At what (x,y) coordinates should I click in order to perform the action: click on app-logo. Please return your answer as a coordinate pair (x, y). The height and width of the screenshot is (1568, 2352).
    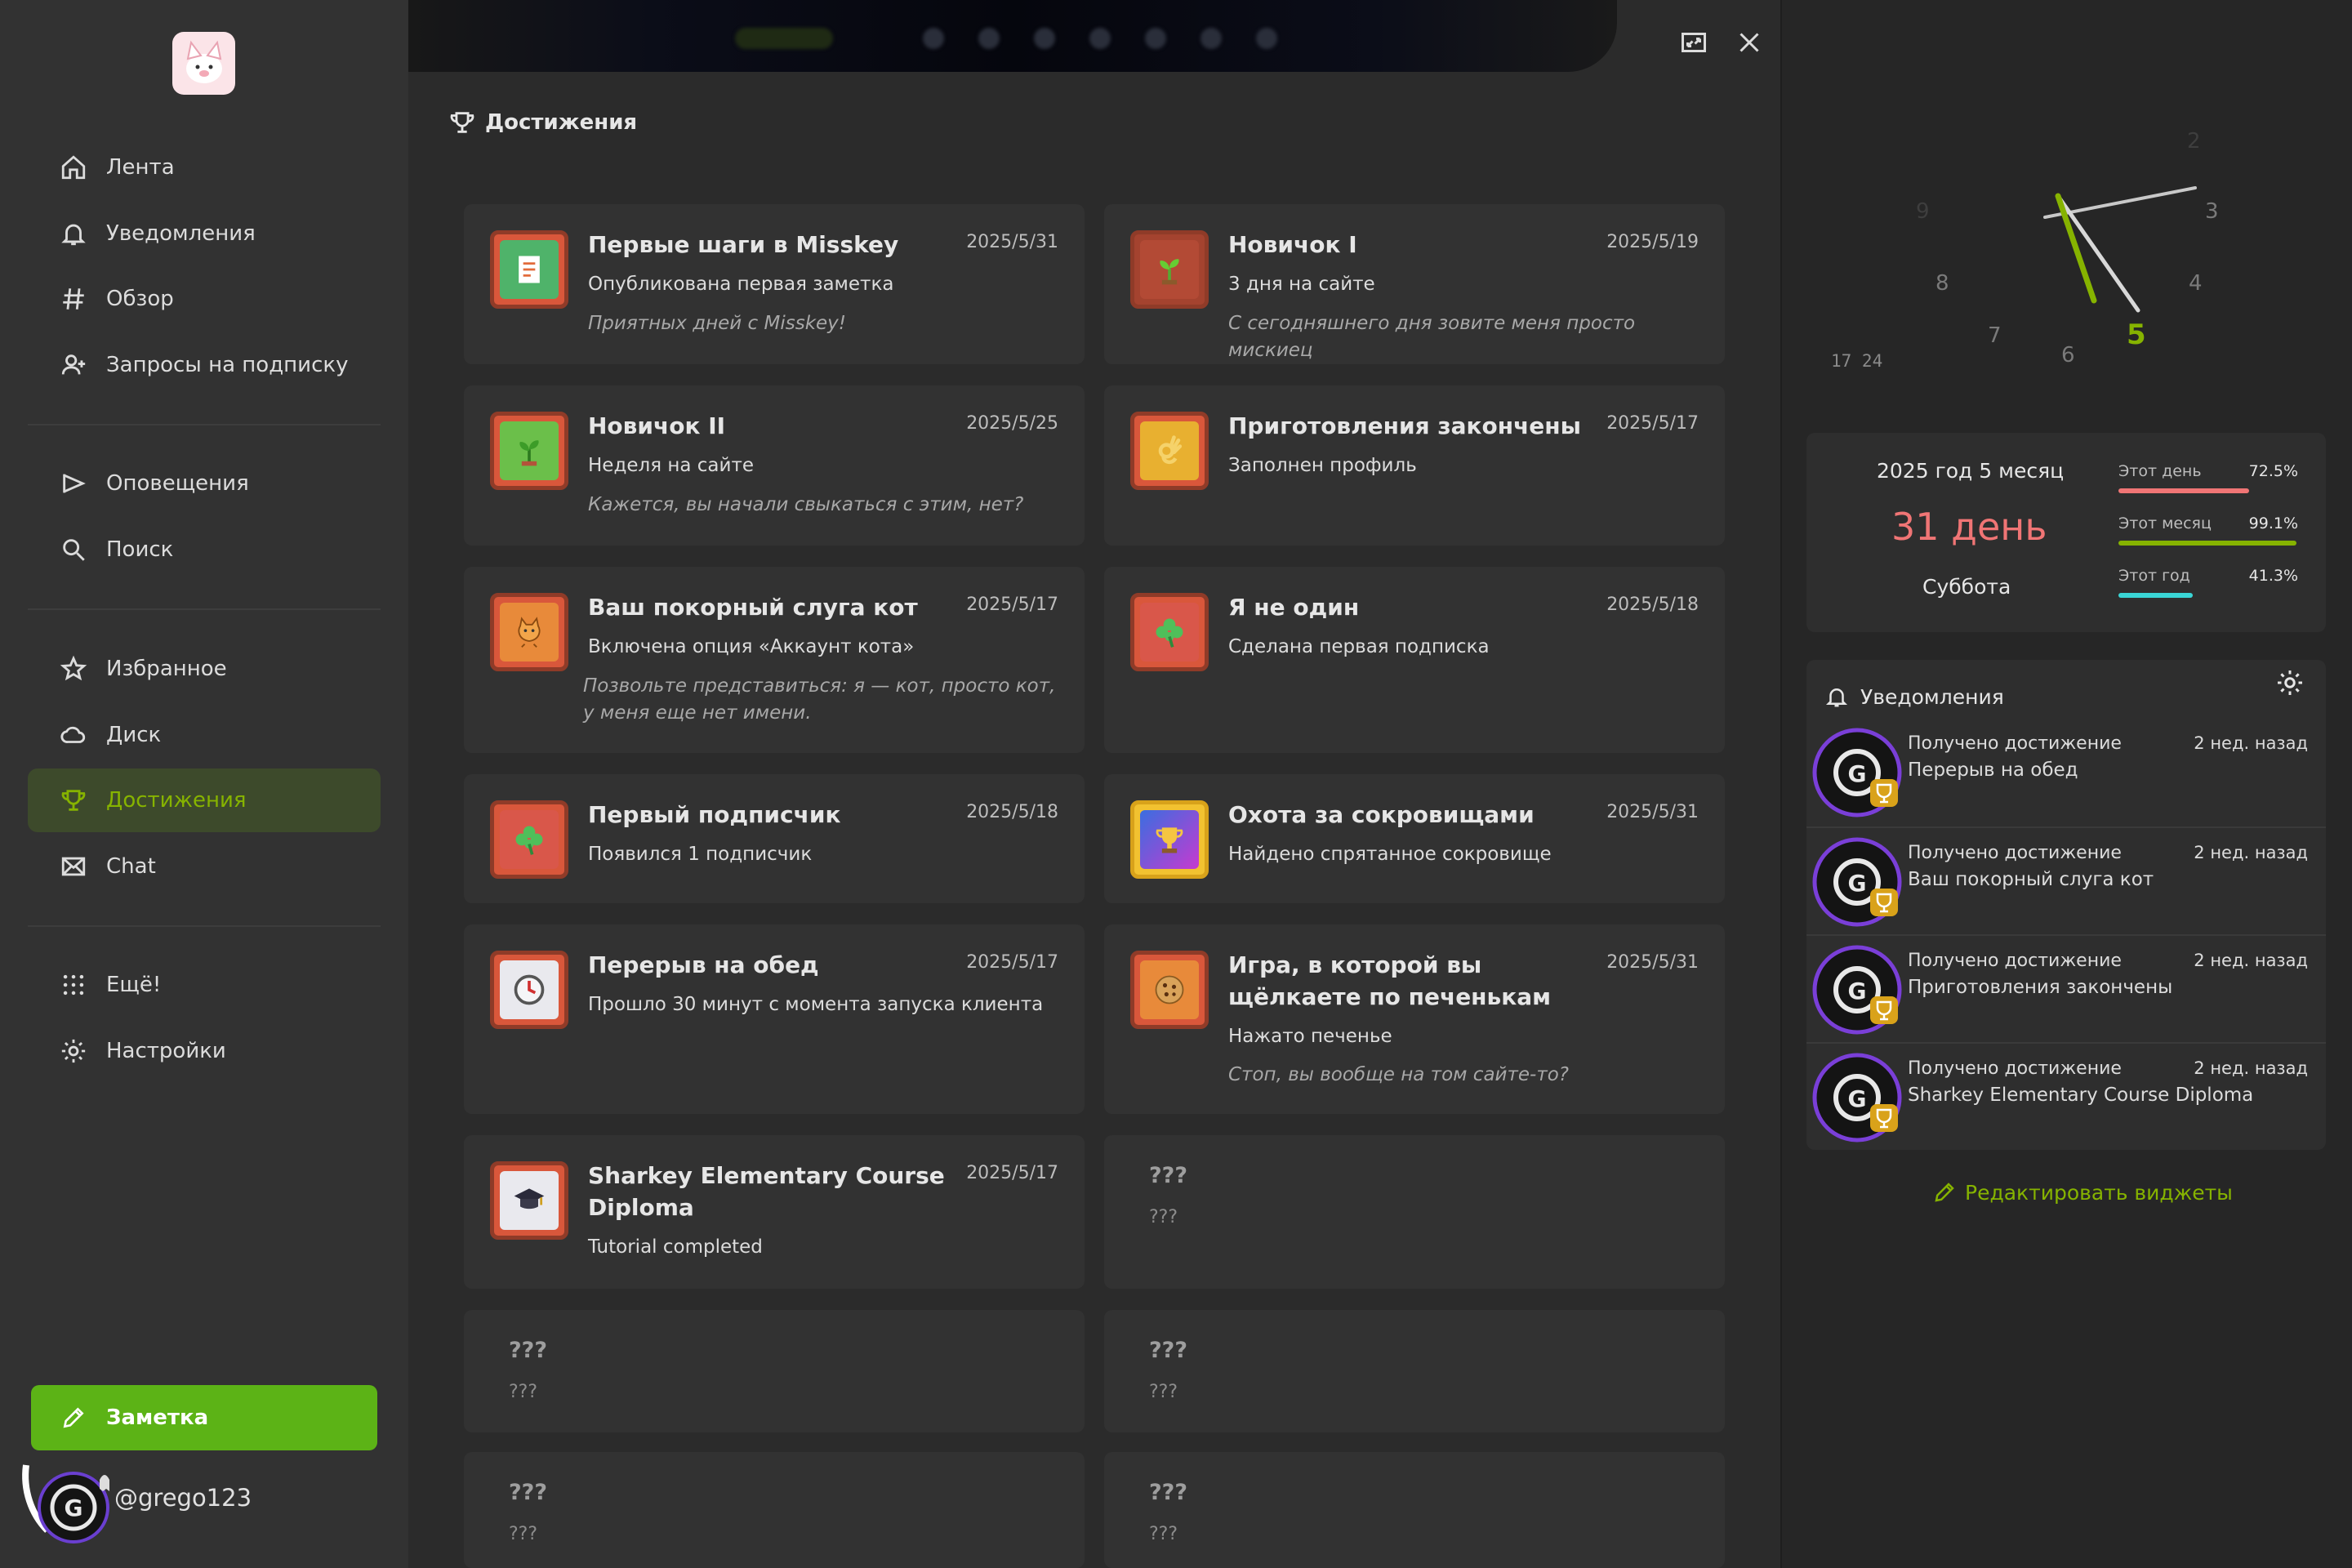
    Looking at the image, I should click on (203, 63).